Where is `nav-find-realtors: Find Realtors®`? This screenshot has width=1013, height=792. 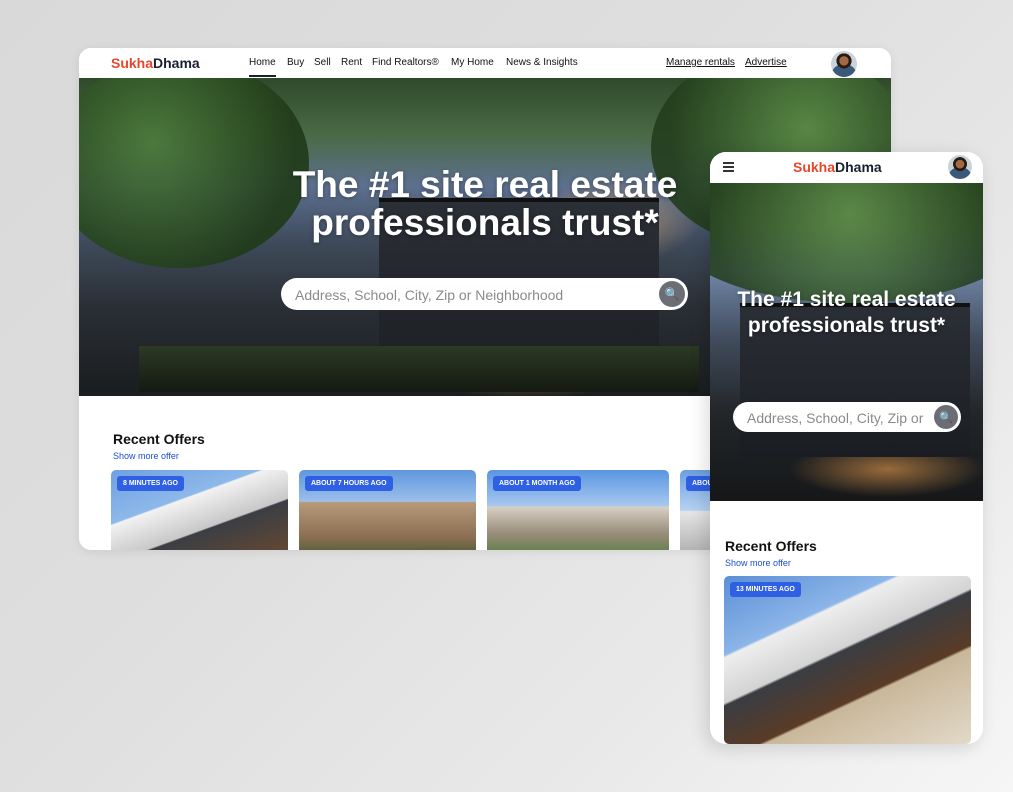
nav-find-realtors: Find Realtors® is located at coordinates (405, 62).